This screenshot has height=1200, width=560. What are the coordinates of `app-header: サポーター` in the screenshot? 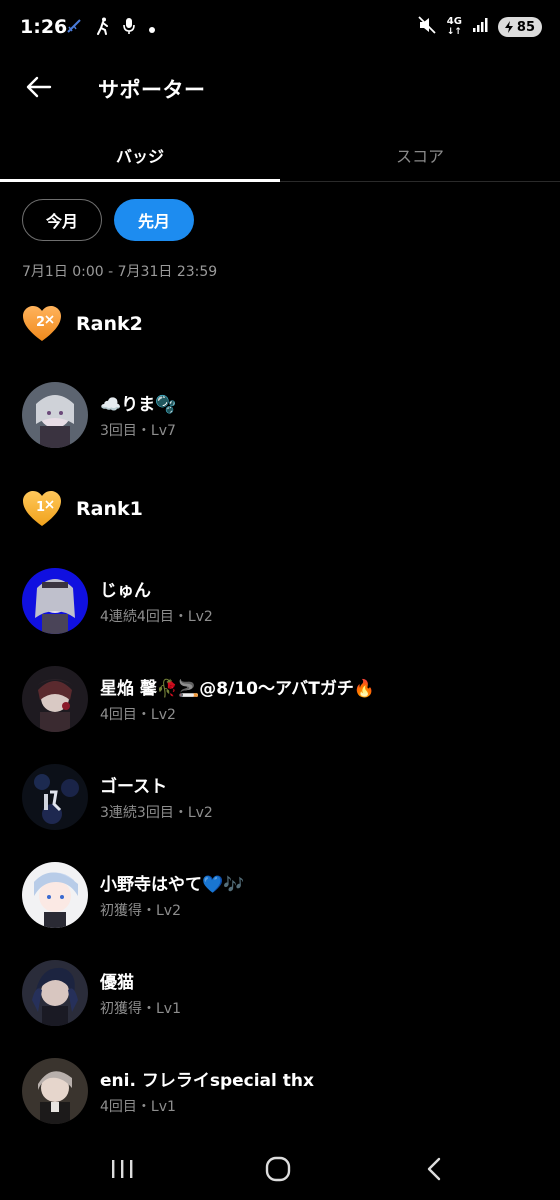 It's located at (280, 88).